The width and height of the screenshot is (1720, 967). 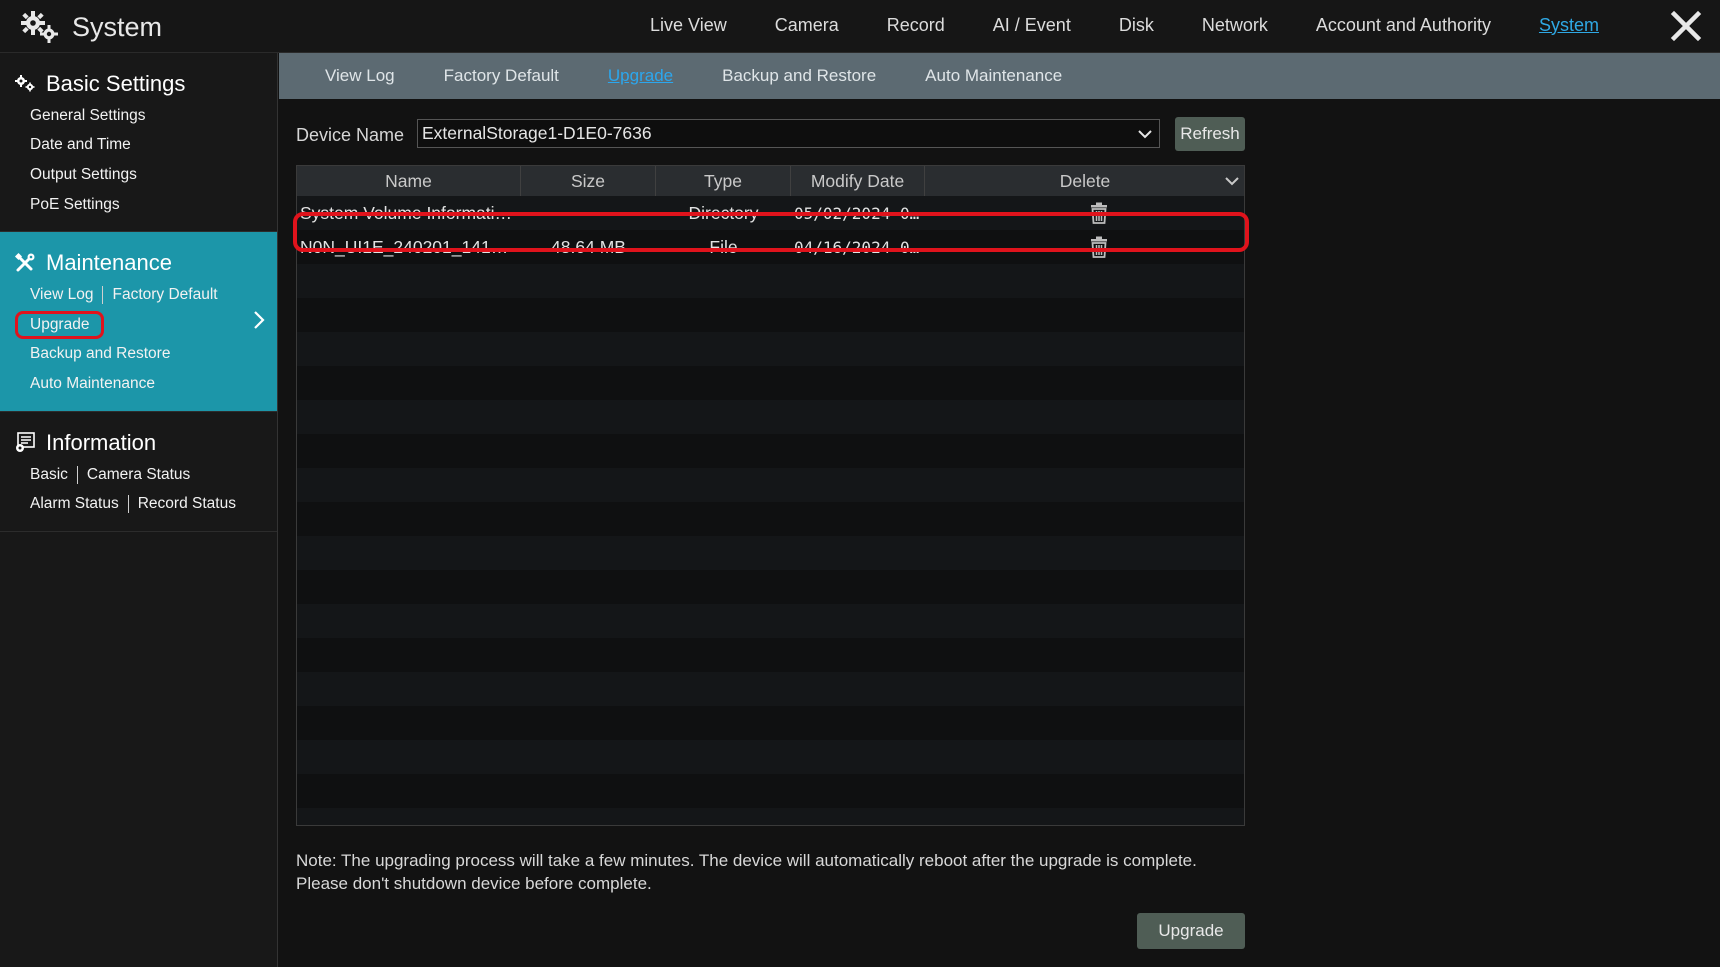 I want to click on sidebar-section-header: Basic Settings, so click(x=138, y=84).